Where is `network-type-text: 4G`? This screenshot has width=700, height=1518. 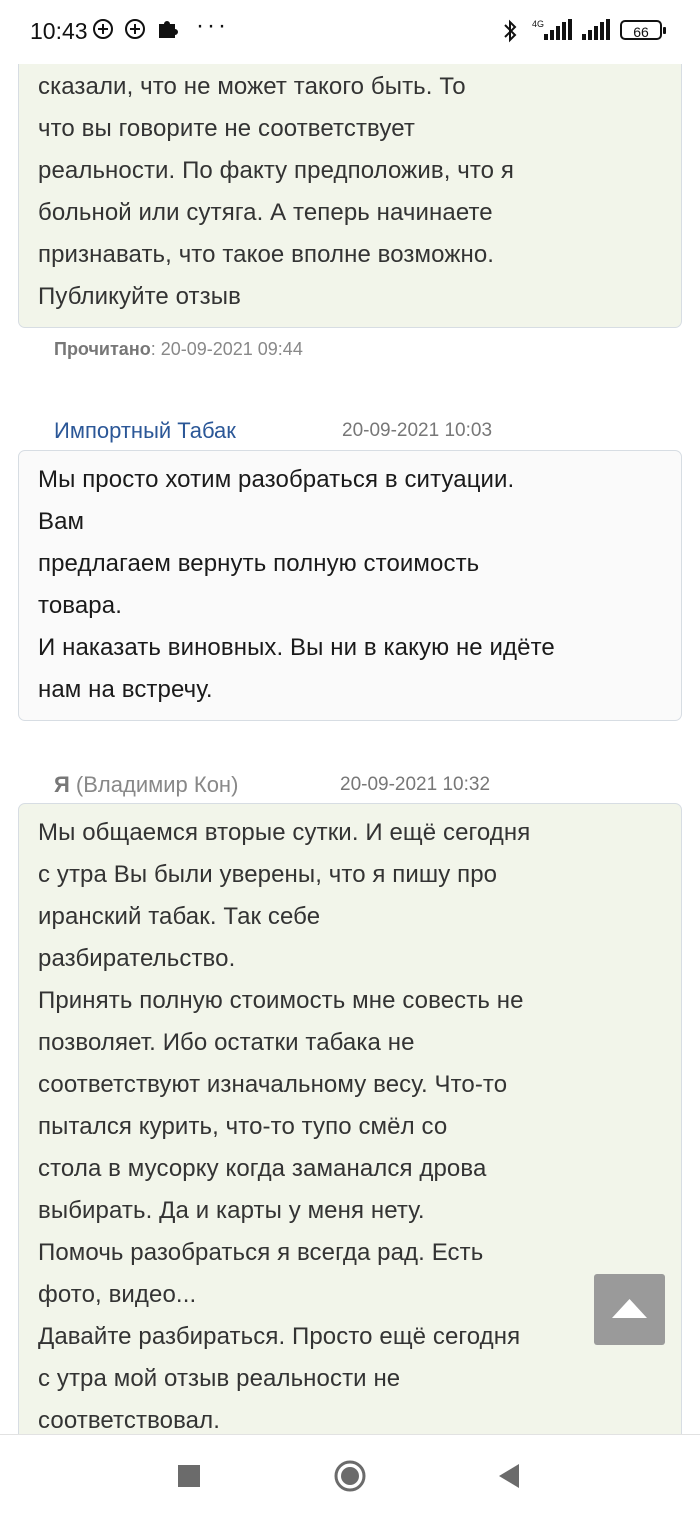
network-type-text: 4G is located at coordinates (538, 24).